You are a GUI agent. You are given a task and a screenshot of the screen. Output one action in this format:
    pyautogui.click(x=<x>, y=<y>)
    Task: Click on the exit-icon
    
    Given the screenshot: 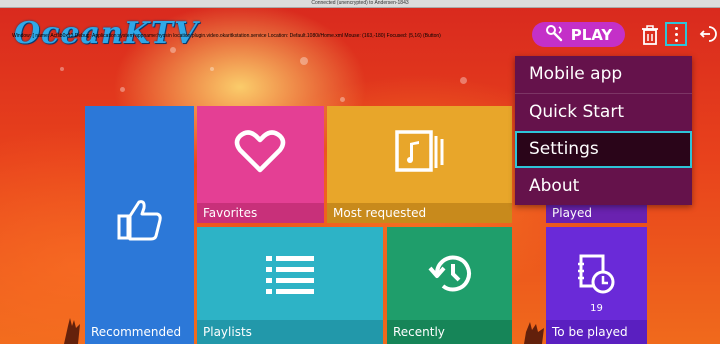 What is the action you would take?
    pyautogui.click(x=708, y=34)
    